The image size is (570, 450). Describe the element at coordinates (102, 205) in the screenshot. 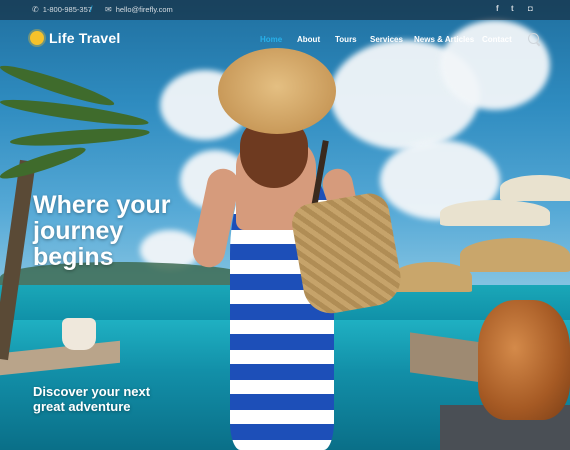

I see `headline-line: Where your` at that location.